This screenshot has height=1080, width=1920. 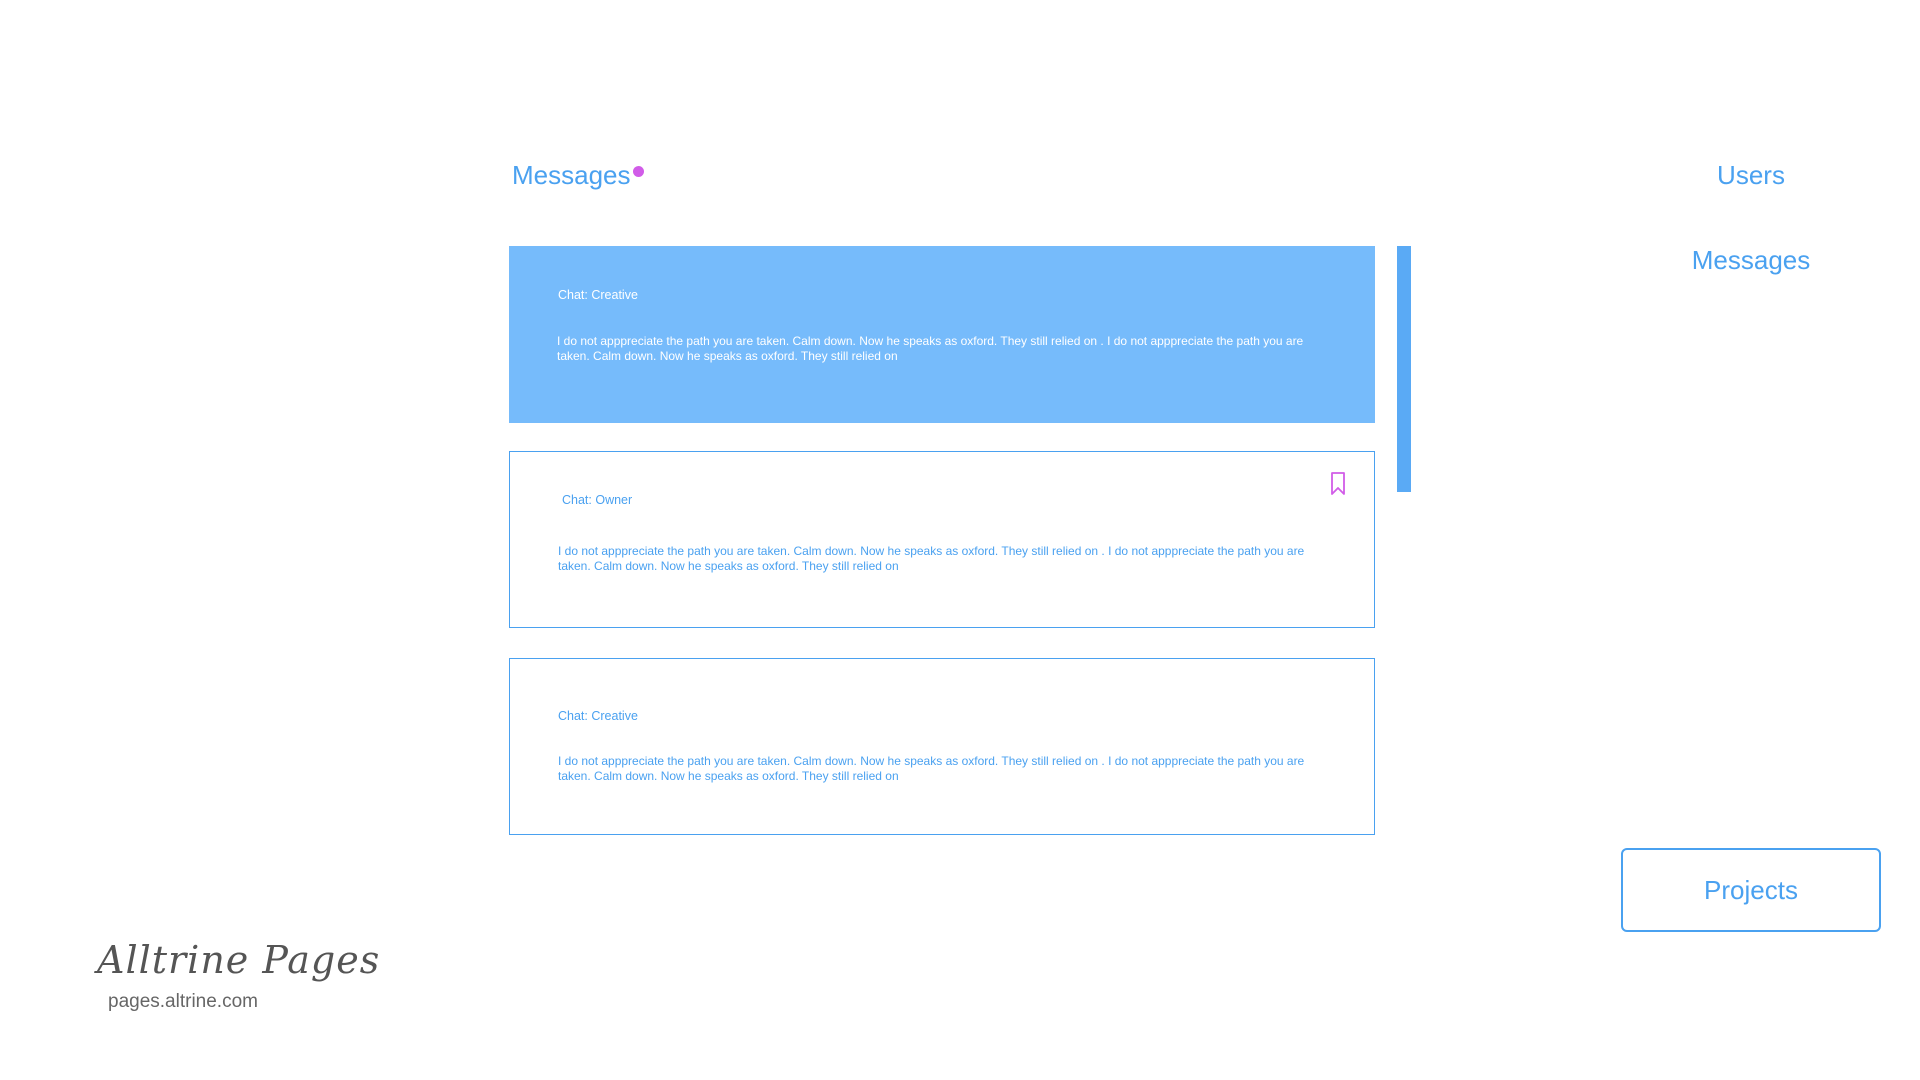 What do you see at coordinates (1751, 890) in the screenshot?
I see `projects-button: Projects` at bounding box center [1751, 890].